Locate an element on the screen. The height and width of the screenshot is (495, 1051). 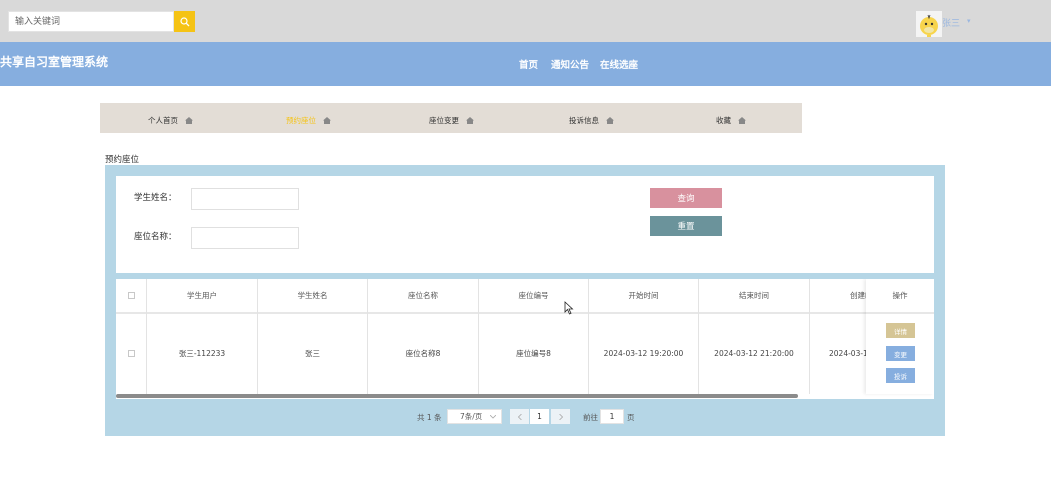
change-button: 变更 is located at coordinates (900, 353).